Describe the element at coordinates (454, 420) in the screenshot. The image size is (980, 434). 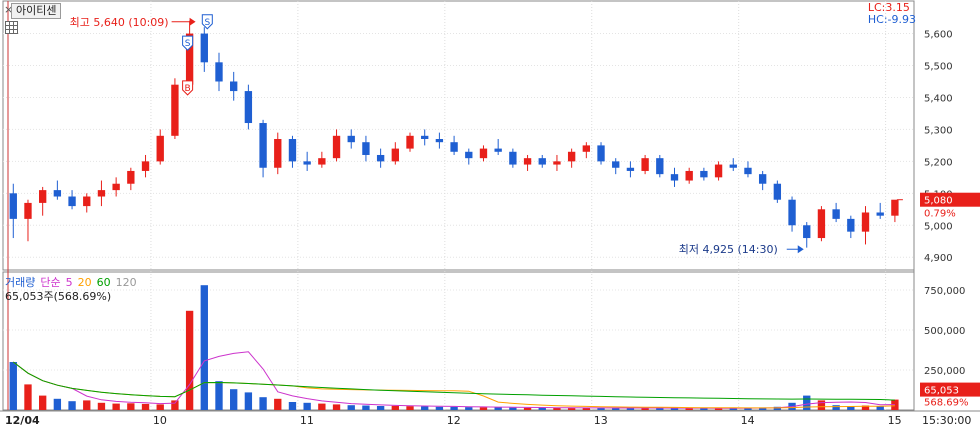
I see `x-tick-label: 12` at that location.